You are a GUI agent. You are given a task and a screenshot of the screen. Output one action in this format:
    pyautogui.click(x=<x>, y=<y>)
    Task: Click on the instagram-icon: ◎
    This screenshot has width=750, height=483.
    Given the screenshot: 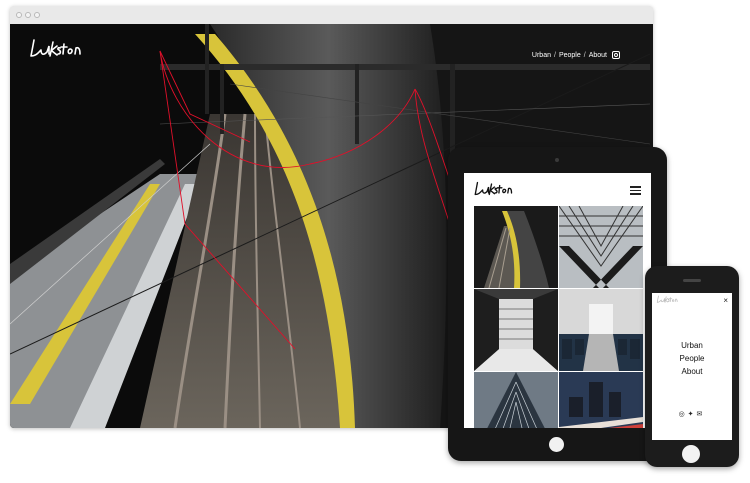 What is the action you would take?
    pyautogui.click(x=683, y=414)
    